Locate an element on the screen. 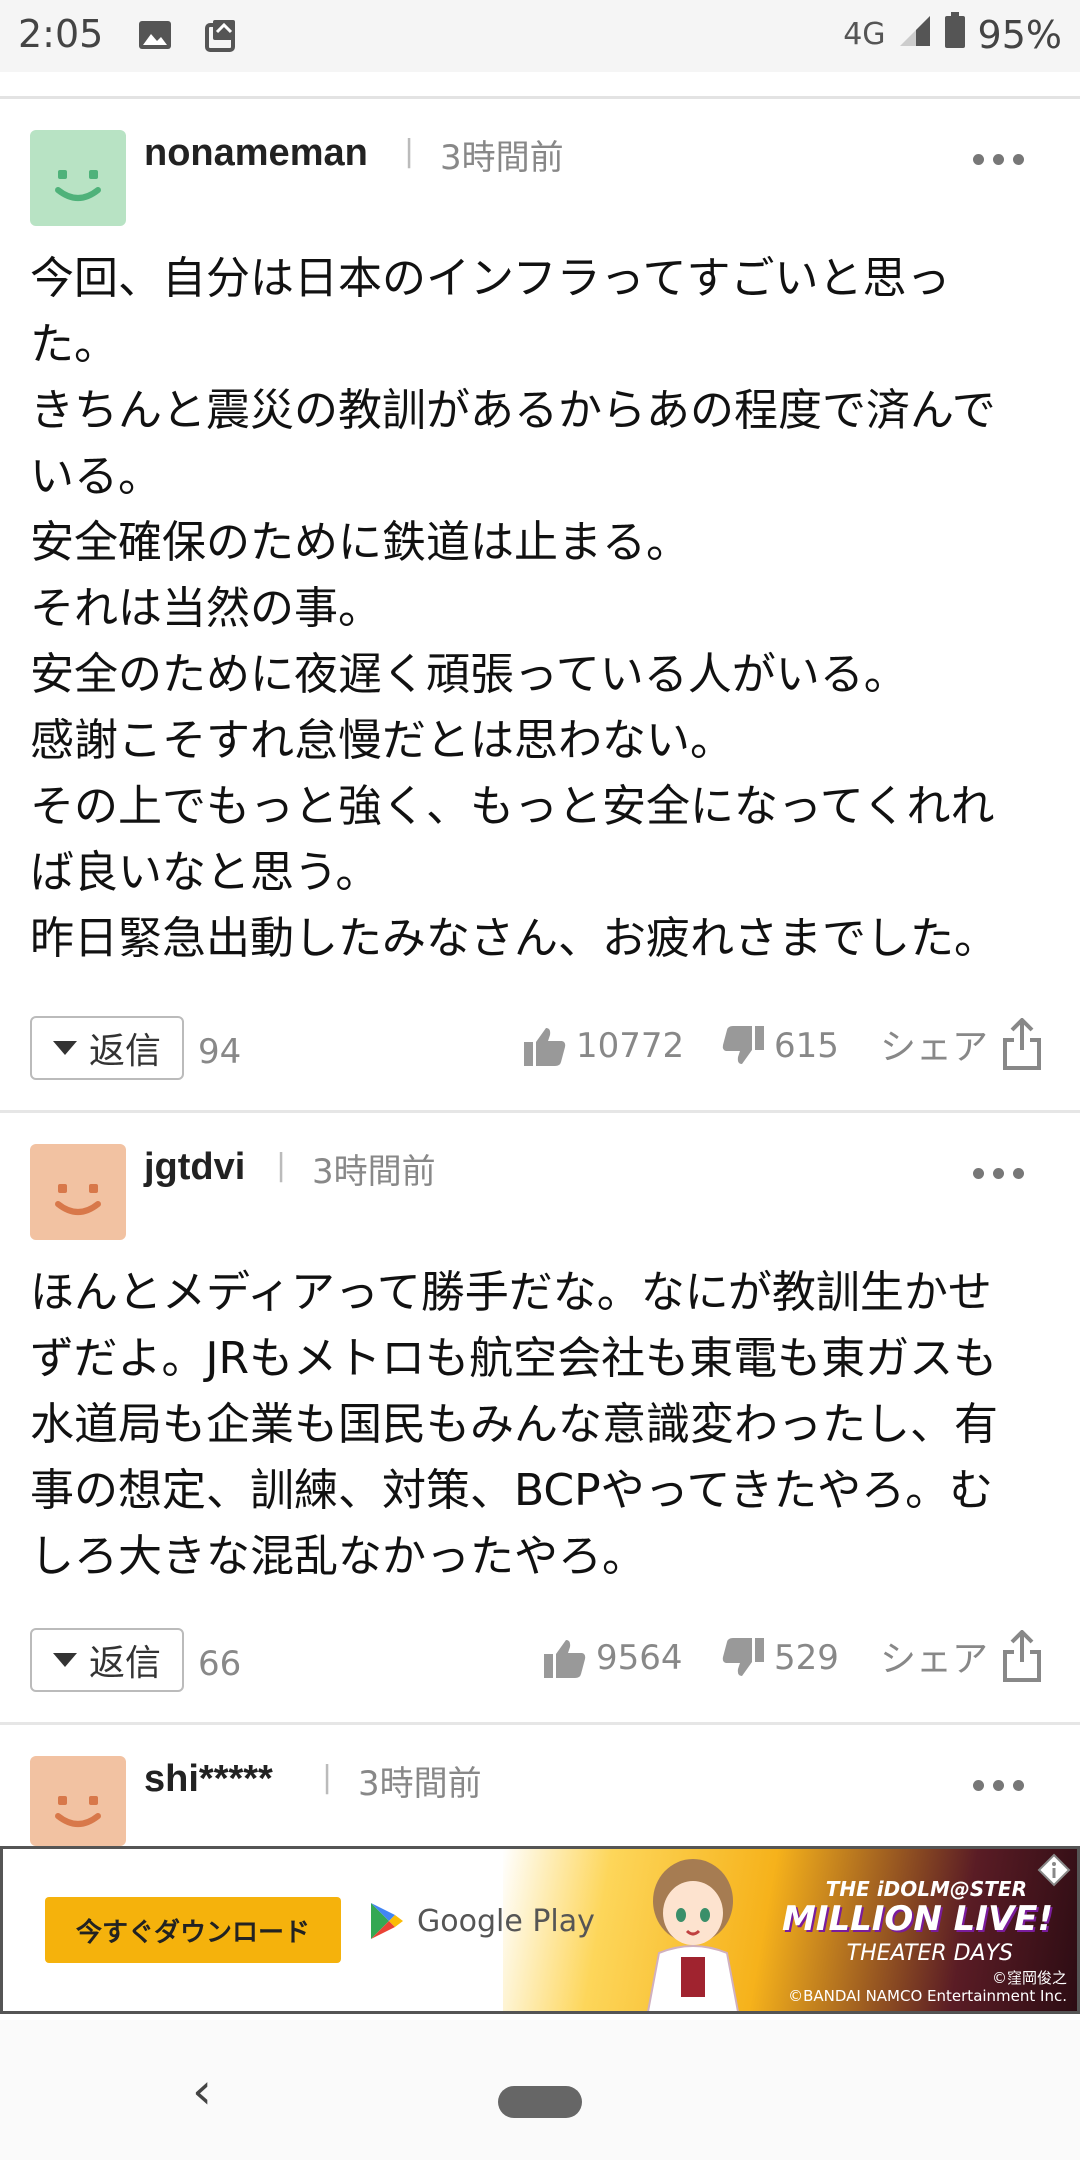 Image resolution: width=1080 pixels, height=2160 pixels. ad-copyright-artist: ©窪岡俊之 is located at coordinates (1029, 1978).